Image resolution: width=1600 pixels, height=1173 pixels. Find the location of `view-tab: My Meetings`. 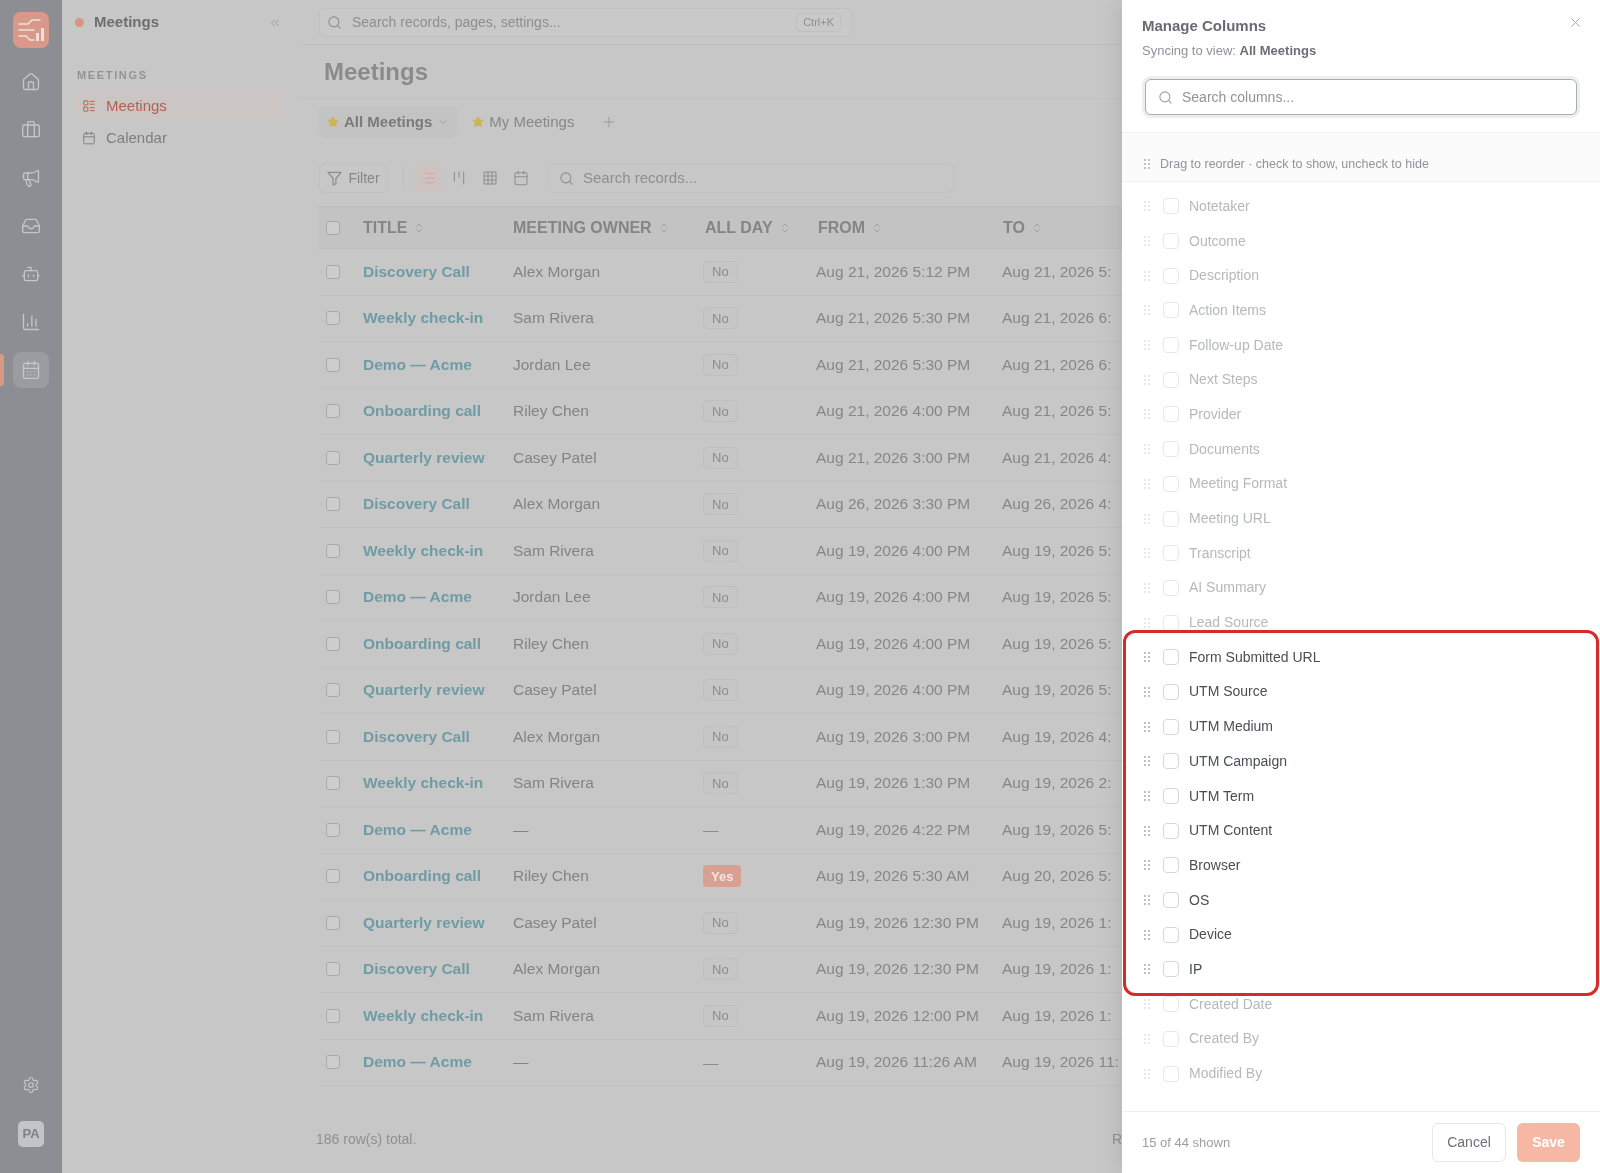

view-tab: My Meetings is located at coordinates (523, 122).